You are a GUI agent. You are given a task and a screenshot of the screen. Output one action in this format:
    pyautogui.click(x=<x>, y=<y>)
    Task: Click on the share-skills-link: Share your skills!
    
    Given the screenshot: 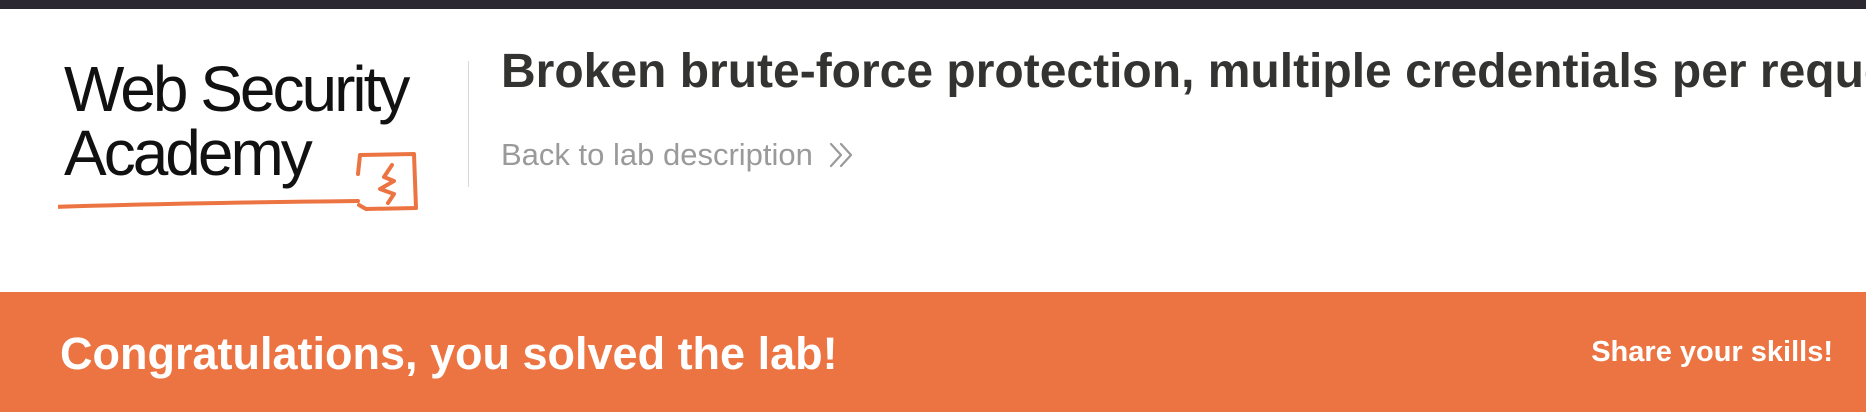 What is the action you would take?
    pyautogui.click(x=1712, y=352)
    